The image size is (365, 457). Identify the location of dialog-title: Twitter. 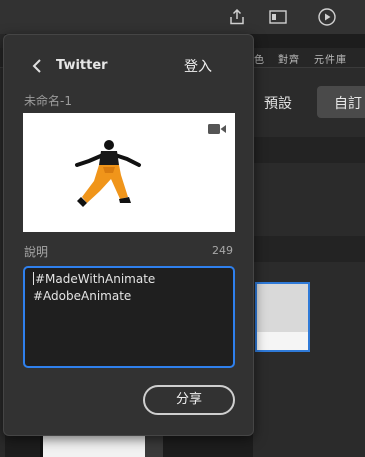
(82, 65).